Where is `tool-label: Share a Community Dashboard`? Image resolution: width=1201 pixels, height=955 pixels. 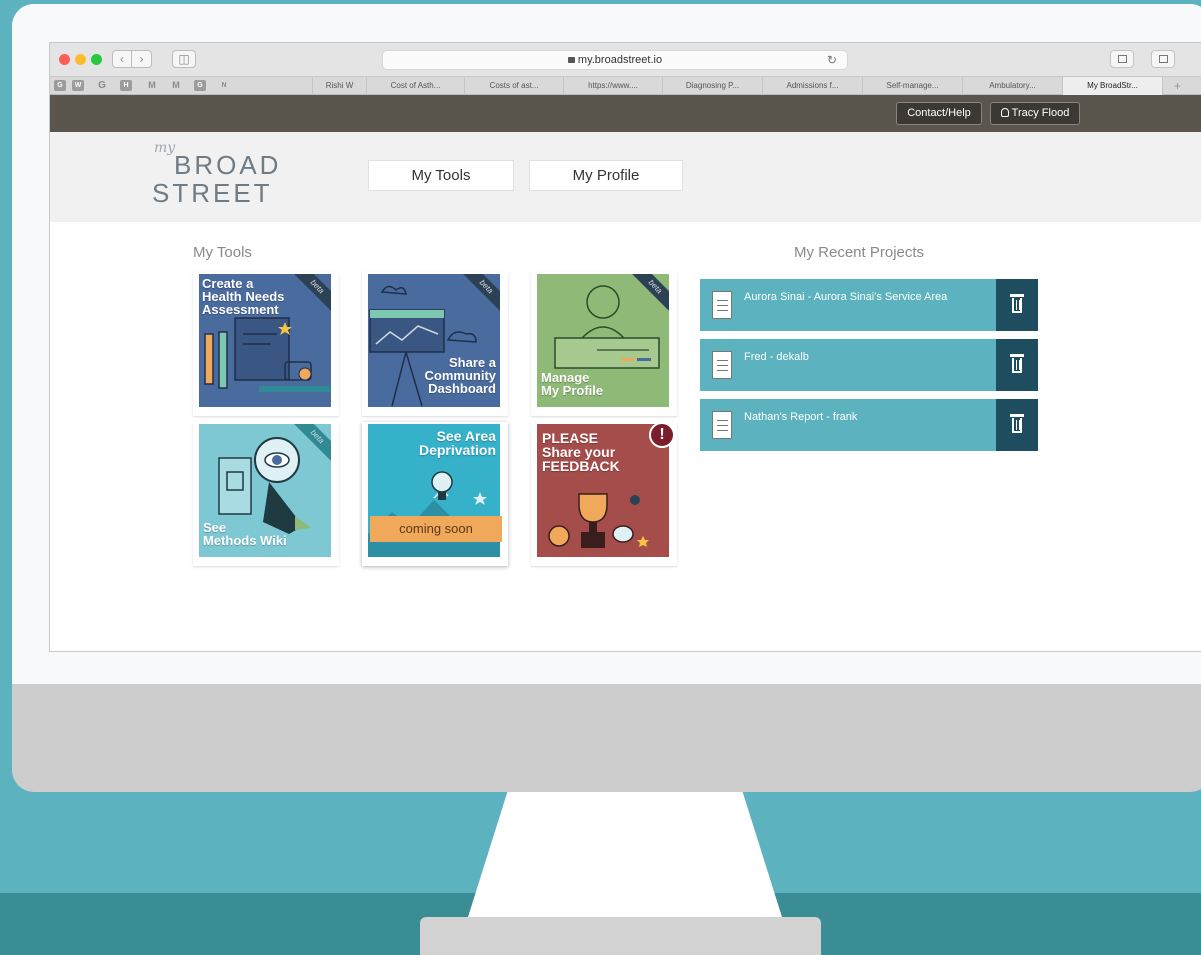 tool-label: Share a Community Dashboard is located at coordinates (460, 375).